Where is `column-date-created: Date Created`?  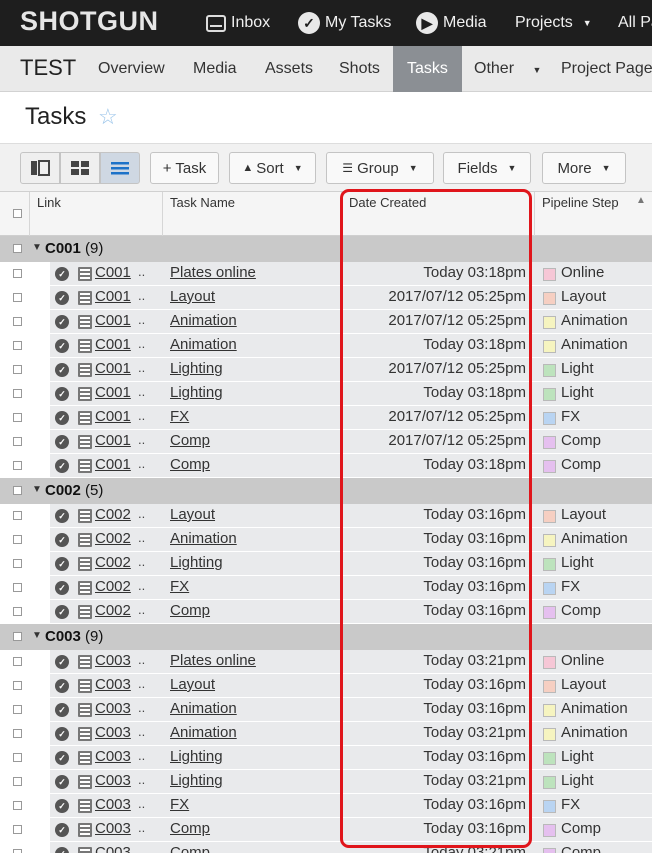 column-date-created: Date Created is located at coordinates (438, 214).